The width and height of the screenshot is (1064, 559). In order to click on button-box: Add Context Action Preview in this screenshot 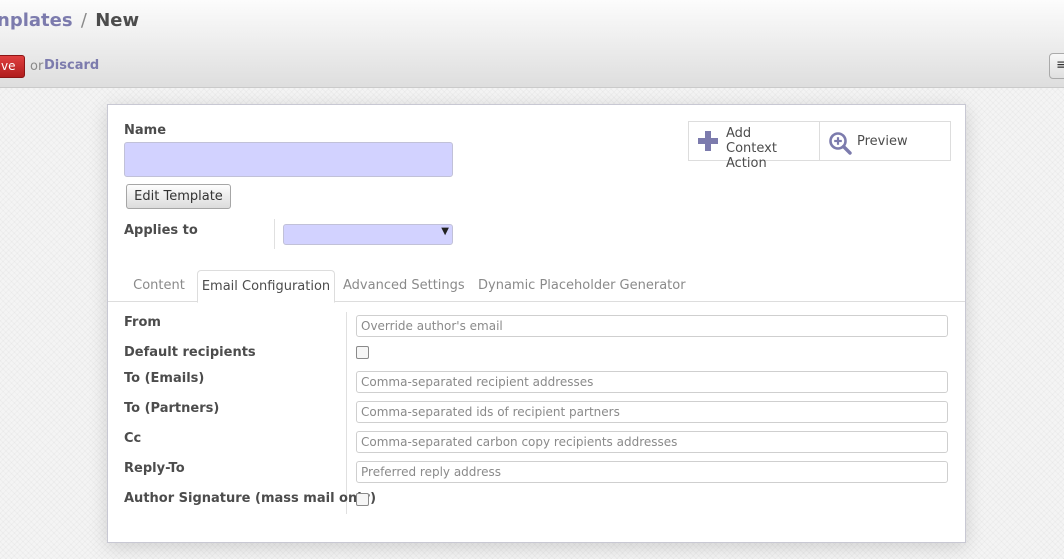, I will do `click(819, 146)`.